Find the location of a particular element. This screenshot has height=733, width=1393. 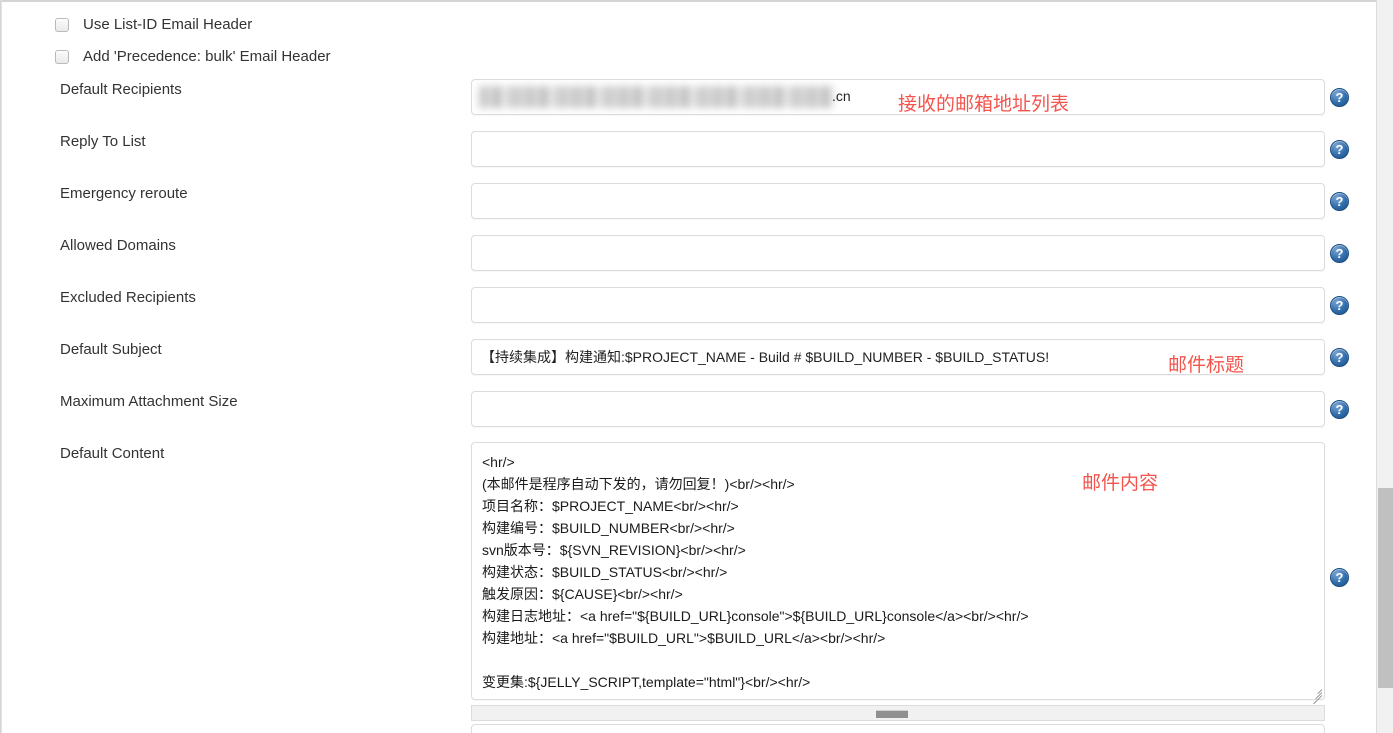

recipients-visible-tail: .cn is located at coordinates (841, 96).